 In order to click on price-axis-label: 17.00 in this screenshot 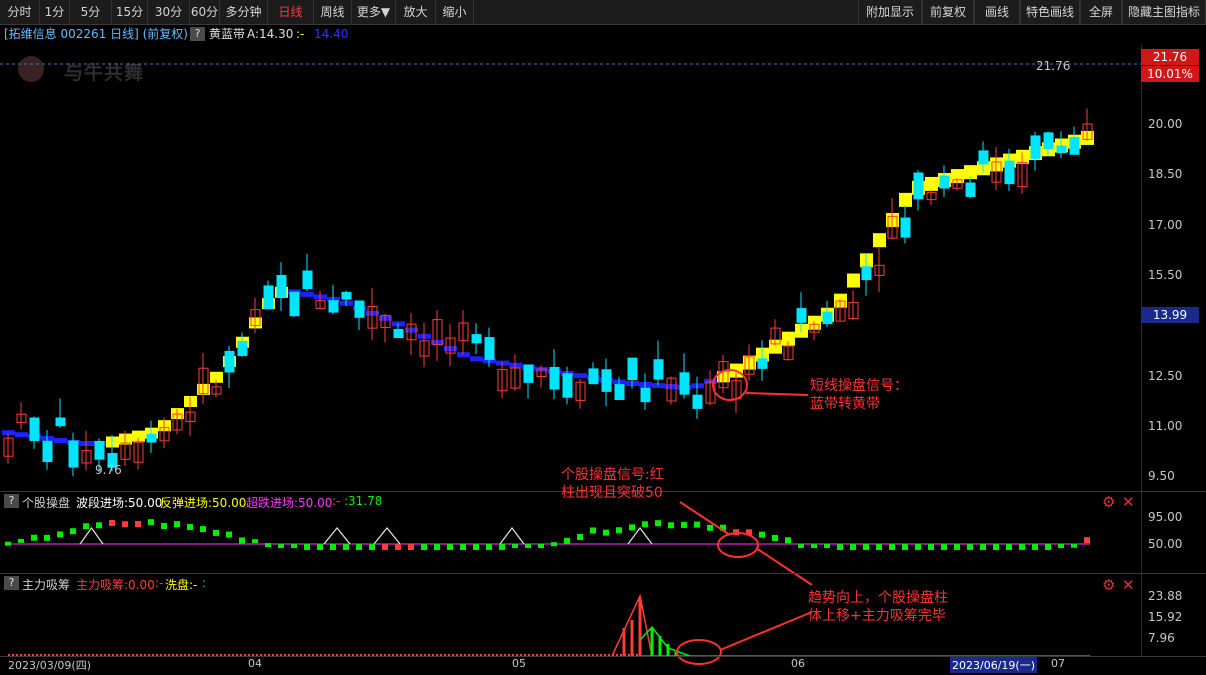, I will do `click(1165, 225)`.